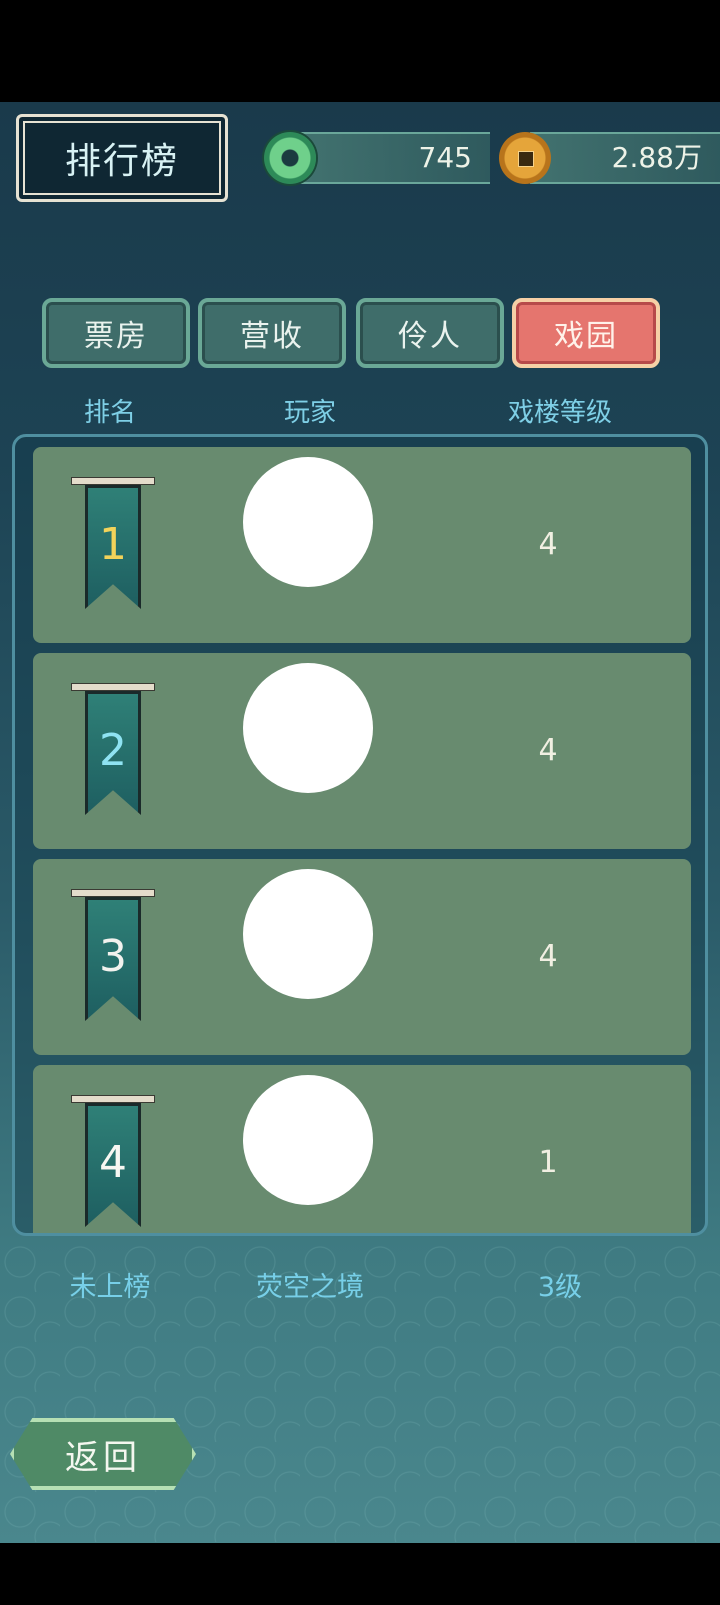 Image resolution: width=720 pixels, height=1605 pixels. What do you see at coordinates (360, 51) in the screenshot?
I see `status-bar-area` at bounding box center [360, 51].